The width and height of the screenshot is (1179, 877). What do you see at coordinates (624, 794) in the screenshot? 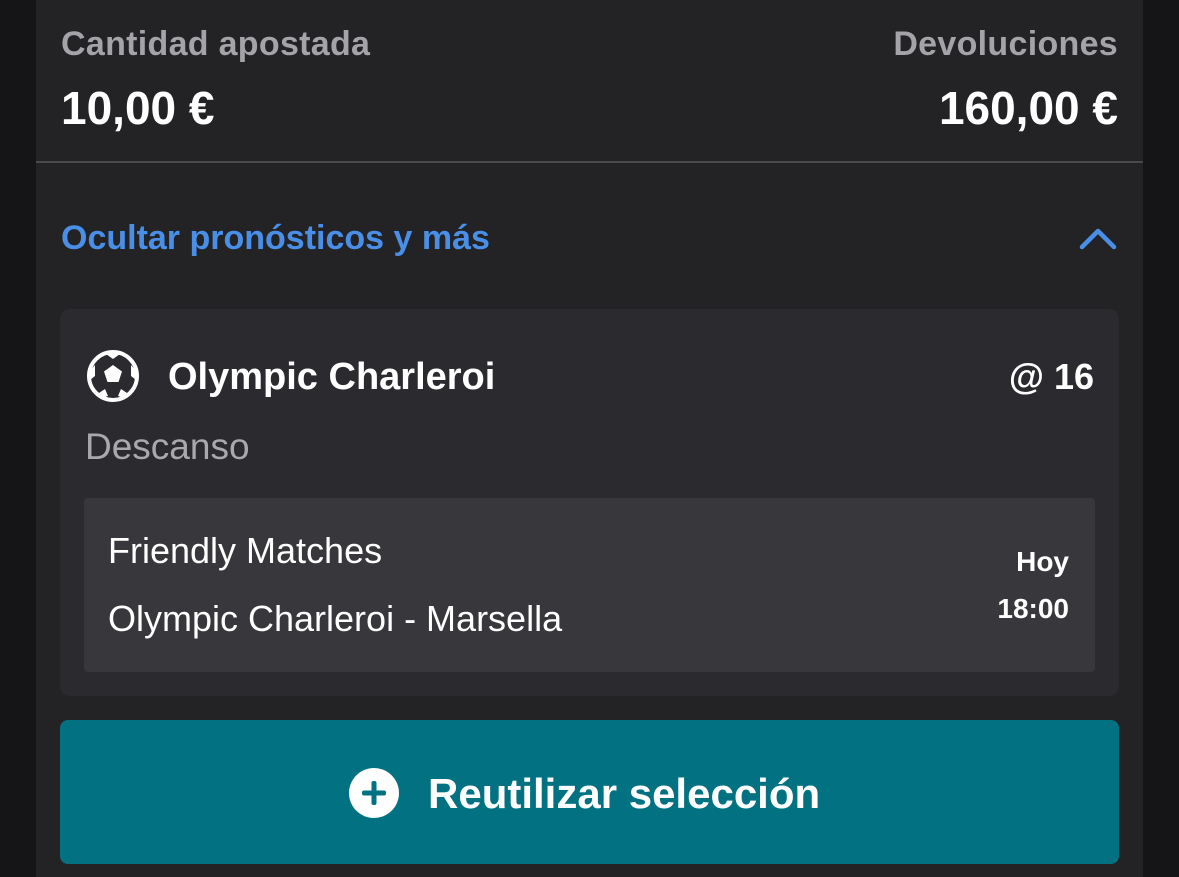
I see `reuse-selection-label: Reutilizar selección` at bounding box center [624, 794].